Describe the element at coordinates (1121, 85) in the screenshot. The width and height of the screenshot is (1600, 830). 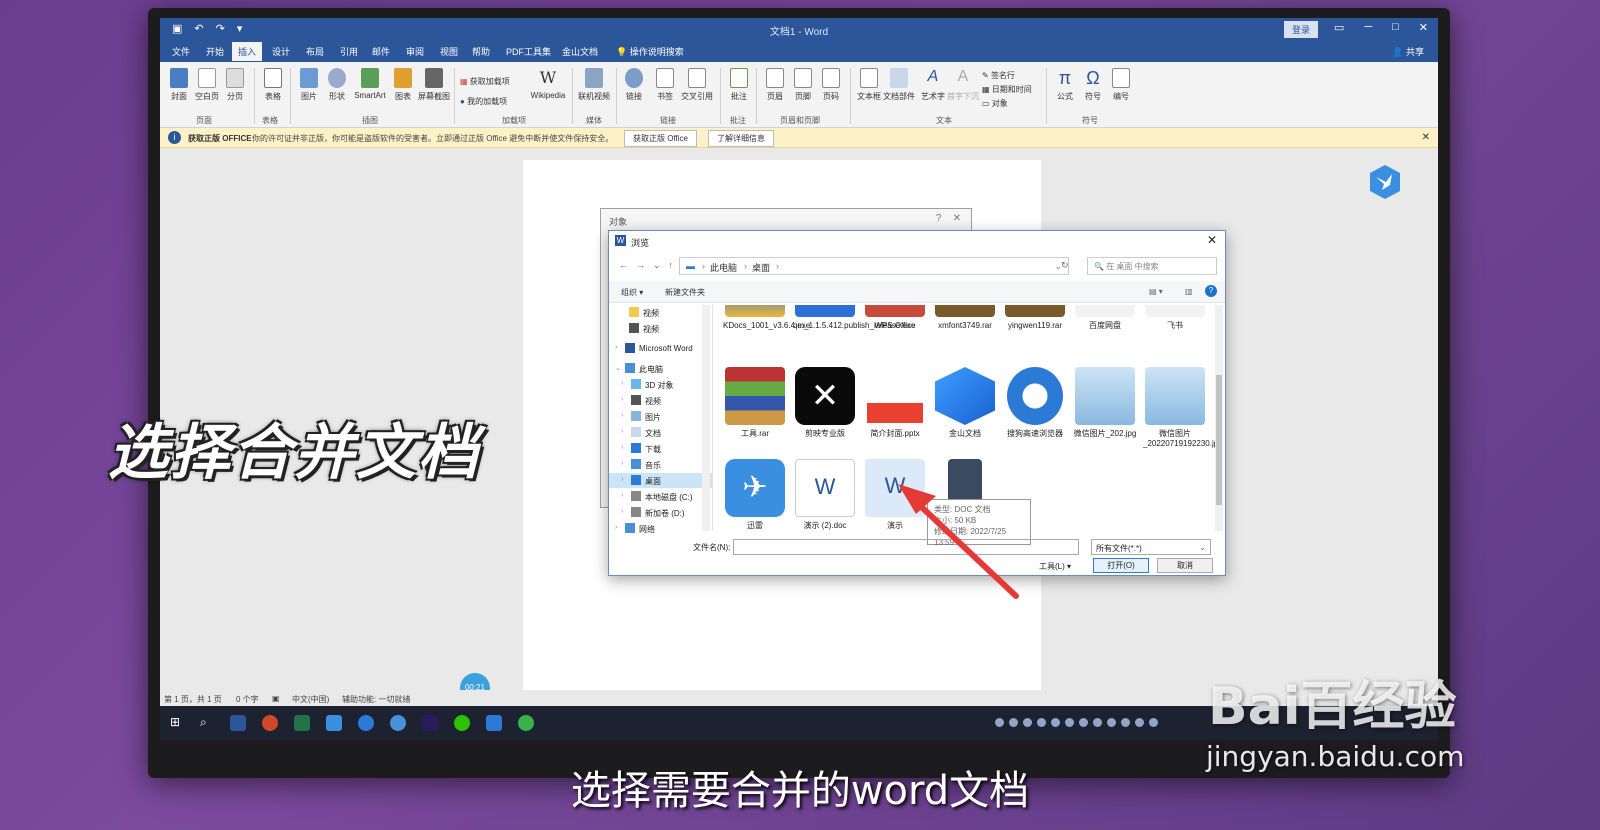
I see `number-button: 编号` at that location.